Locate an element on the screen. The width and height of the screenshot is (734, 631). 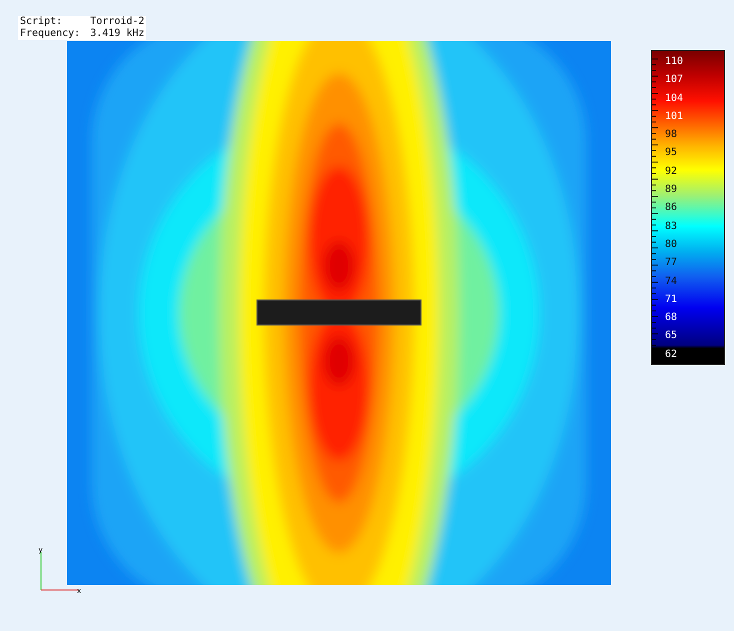
scale-value: 110 is located at coordinates (674, 62).